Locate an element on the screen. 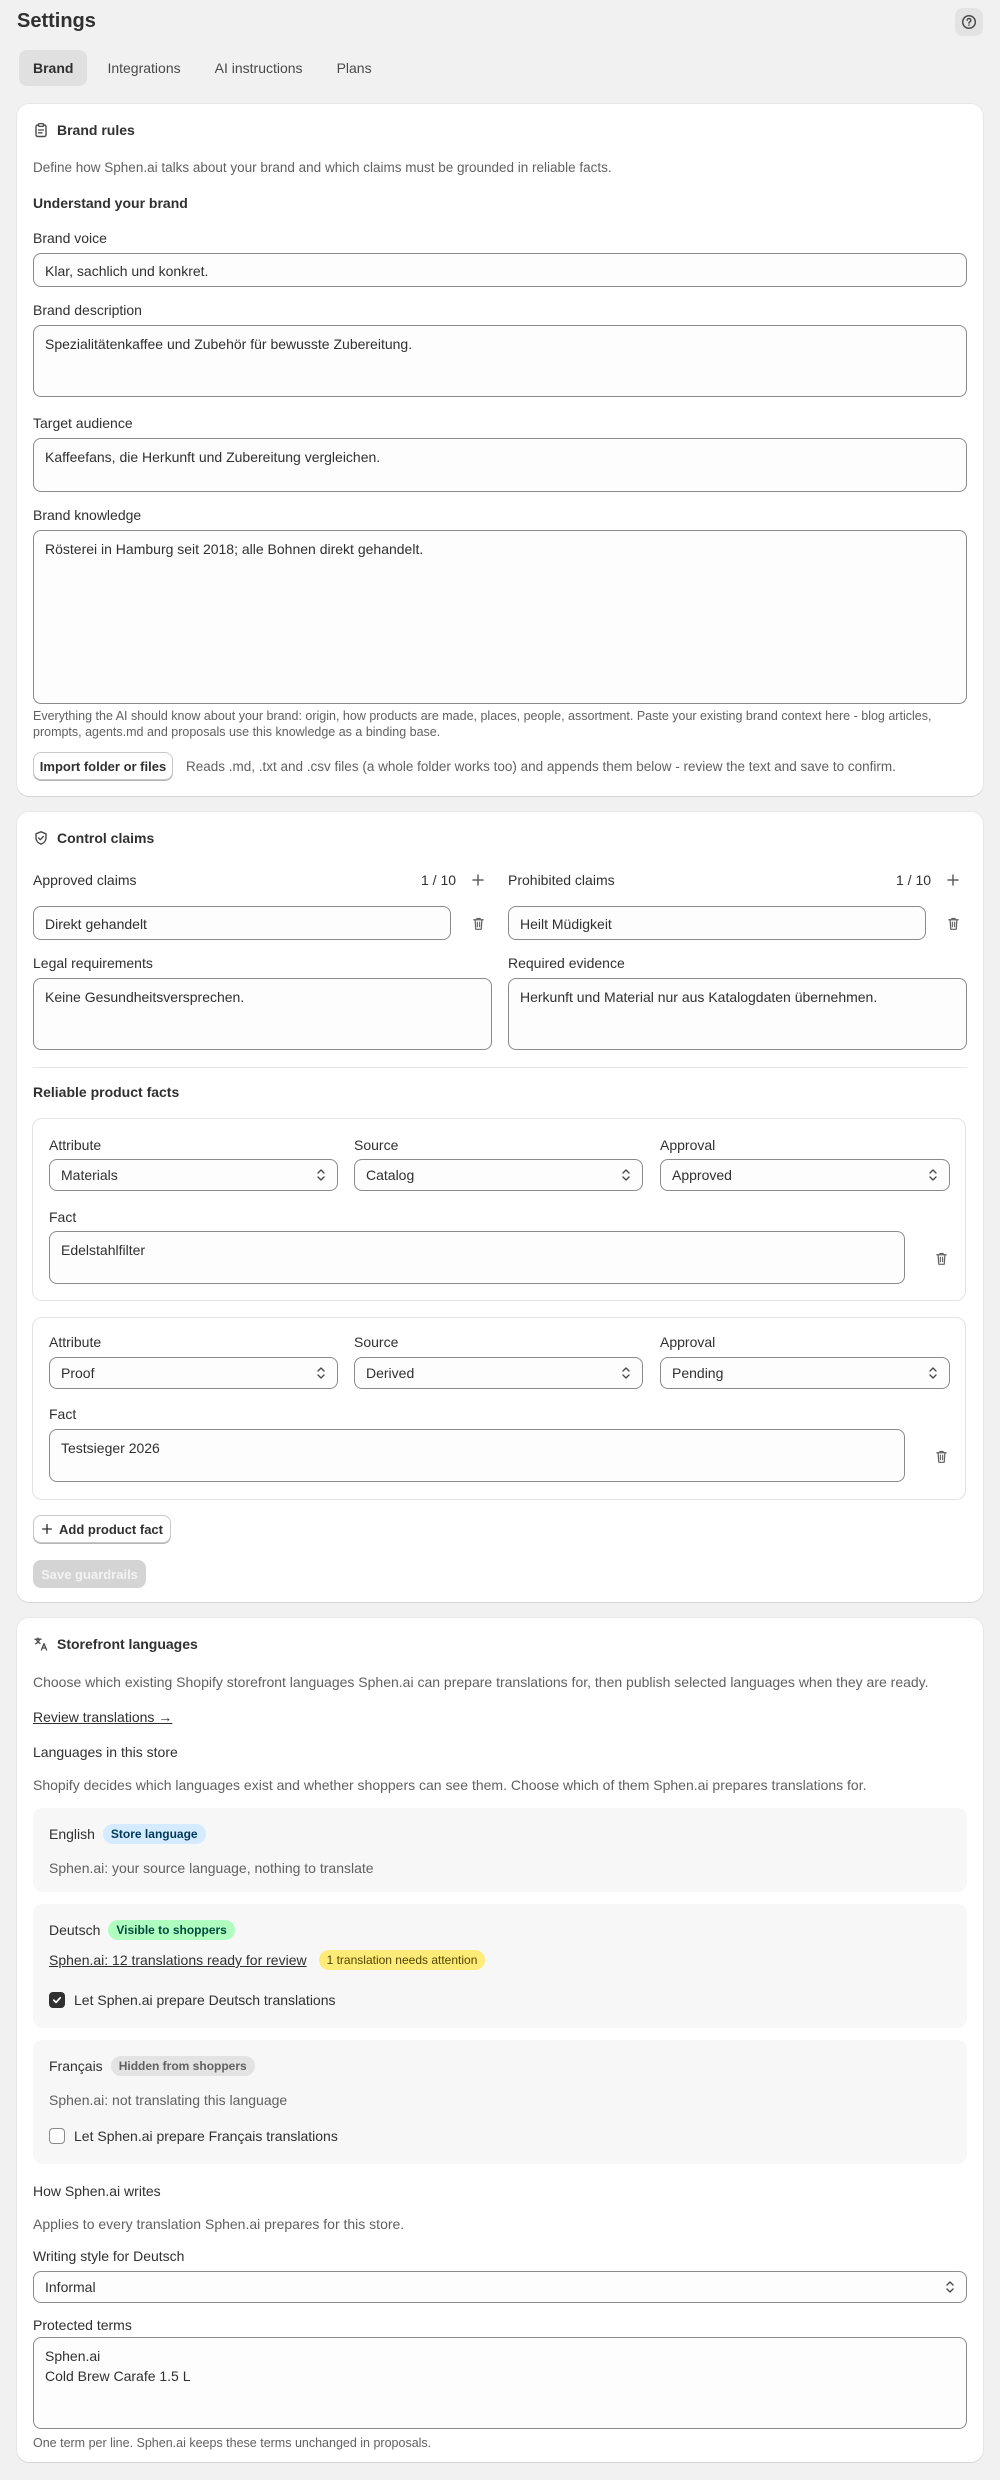 Image resolution: width=1000 pixels, height=2480 pixels. writing-style-value: Informal is located at coordinates (70, 2287).